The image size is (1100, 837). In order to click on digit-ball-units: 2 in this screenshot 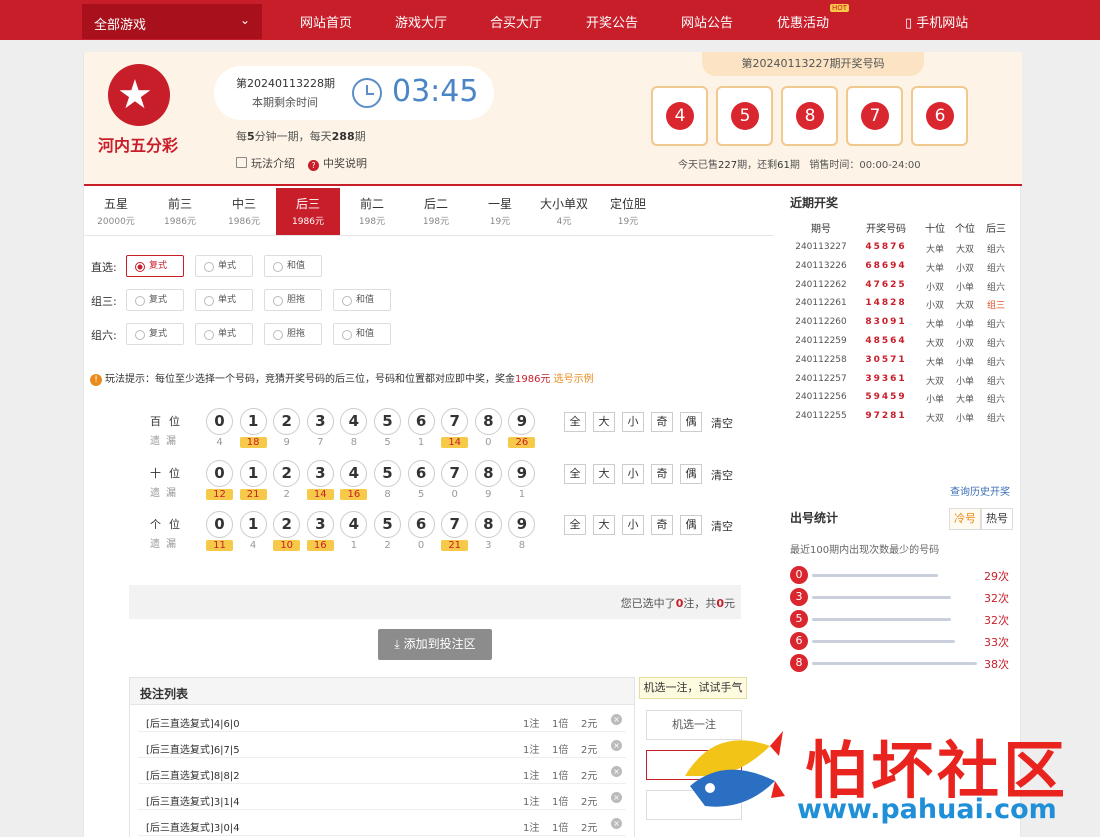, I will do `click(287, 524)`.